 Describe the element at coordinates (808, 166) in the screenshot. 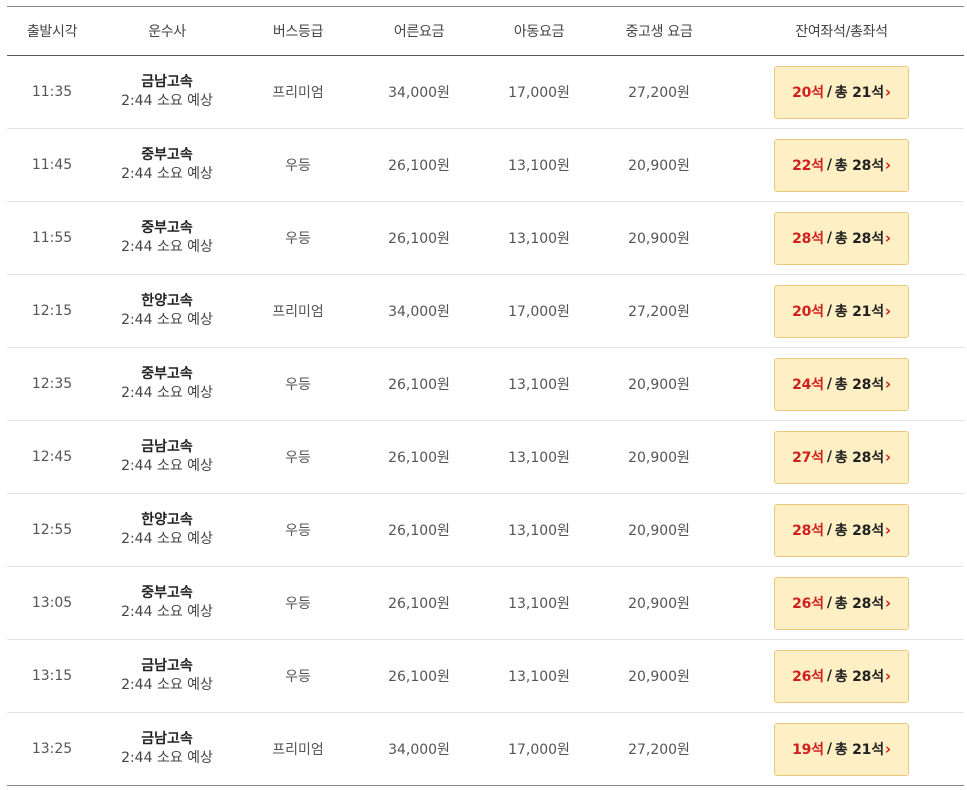

I see `remaining-seats: 22석` at that location.